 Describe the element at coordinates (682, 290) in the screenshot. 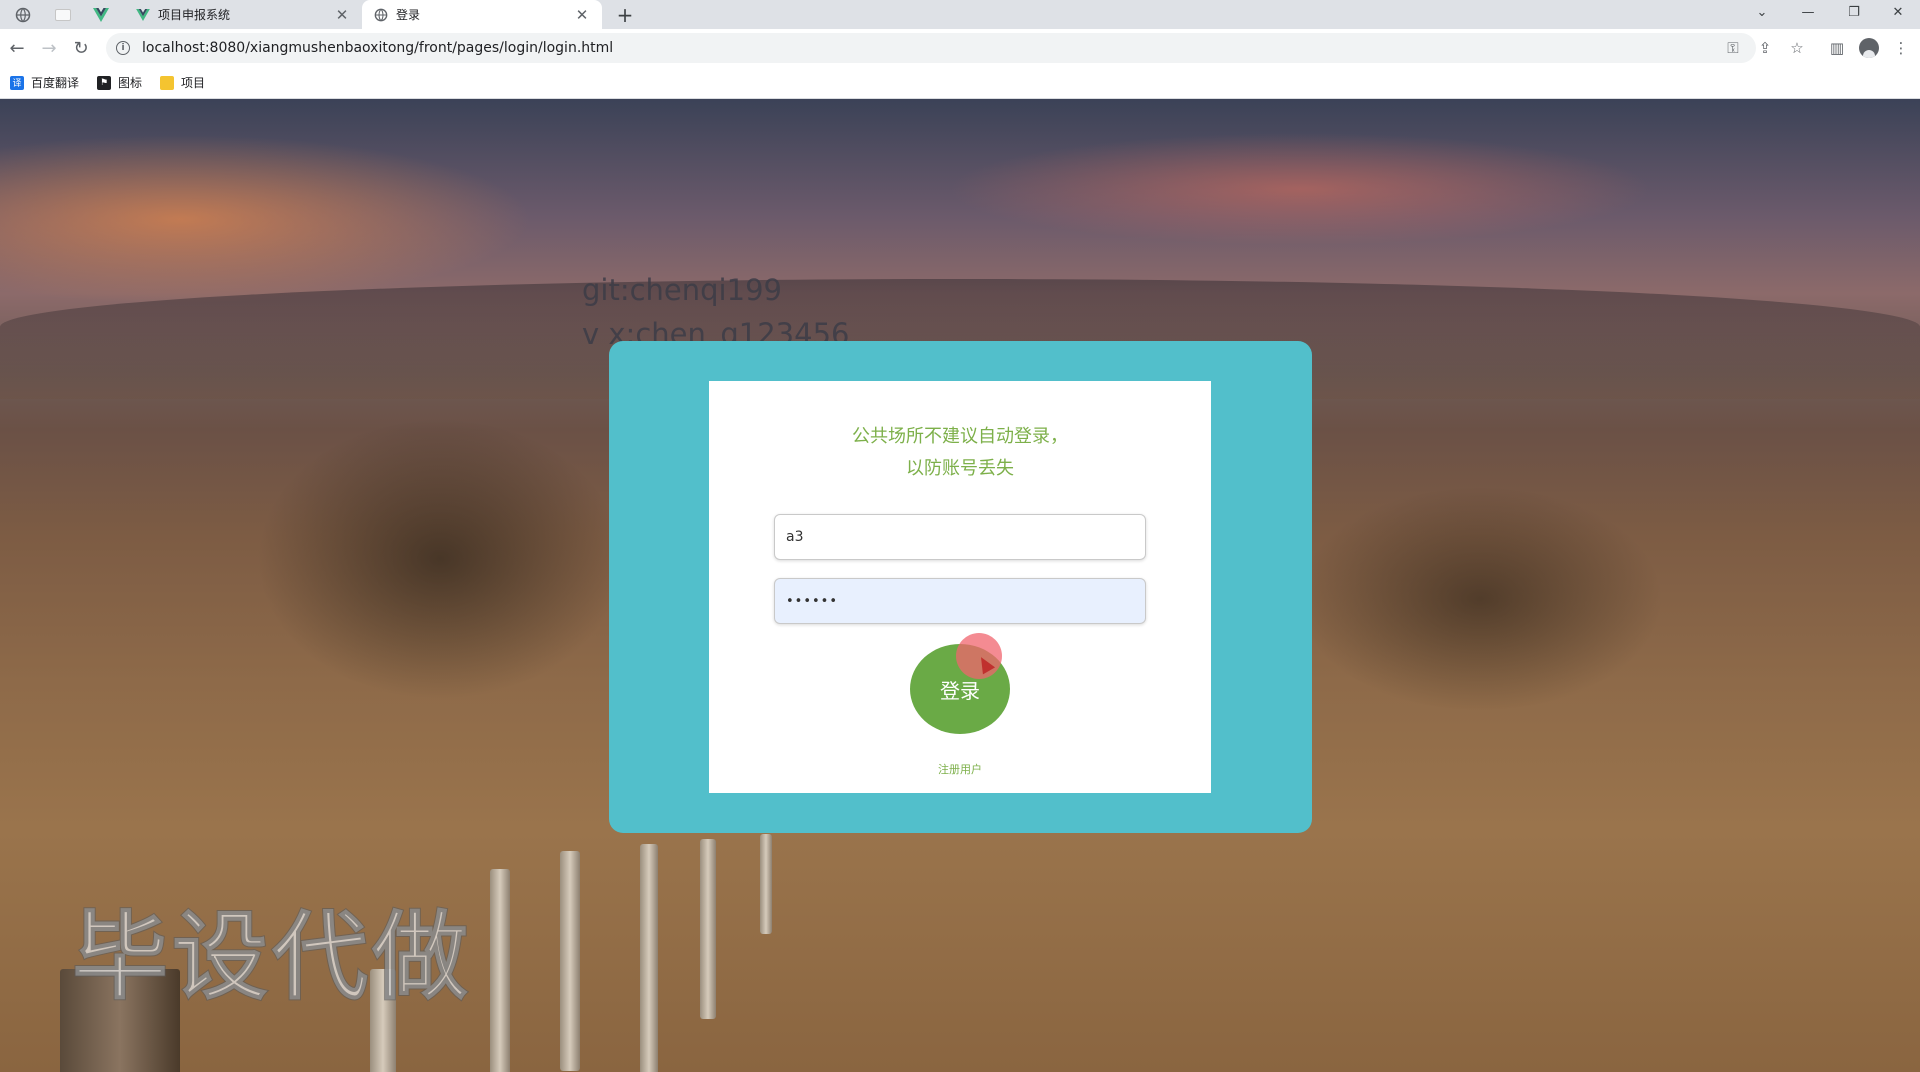

I see `watermark-git: git:chenqi199` at that location.